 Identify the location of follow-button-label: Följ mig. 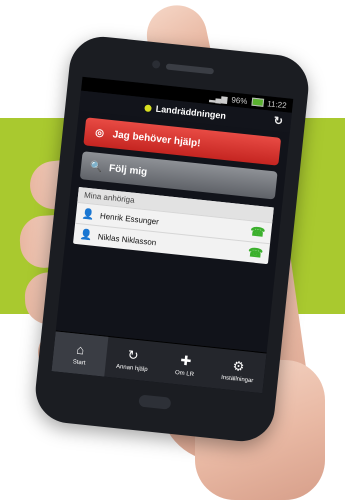
(128, 170).